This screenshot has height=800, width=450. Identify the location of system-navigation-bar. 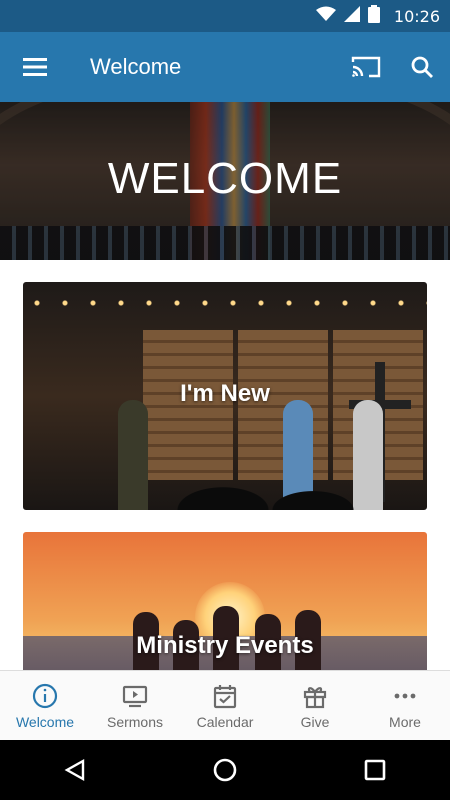
(225, 770).